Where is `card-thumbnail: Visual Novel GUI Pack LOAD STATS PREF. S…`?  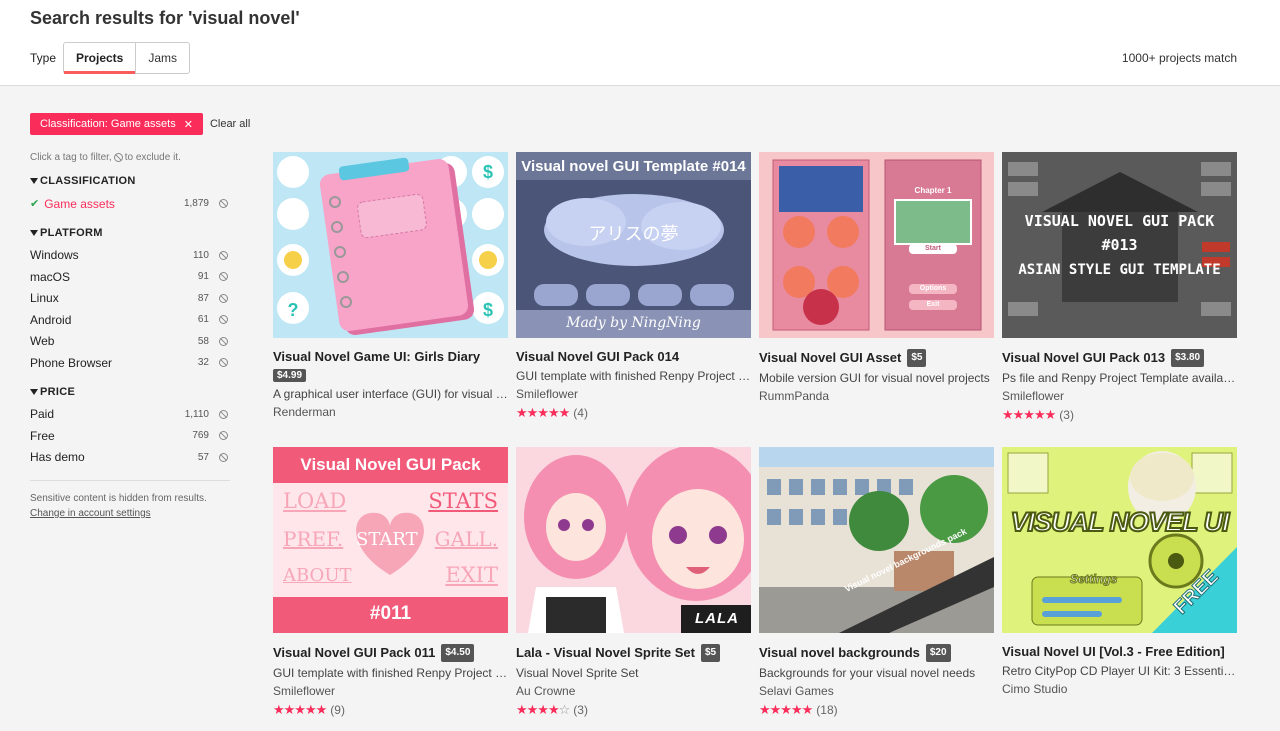 card-thumbnail: Visual Novel GUI Pack LOAD STATS PREF. S… is located at coordinates (390, 540).